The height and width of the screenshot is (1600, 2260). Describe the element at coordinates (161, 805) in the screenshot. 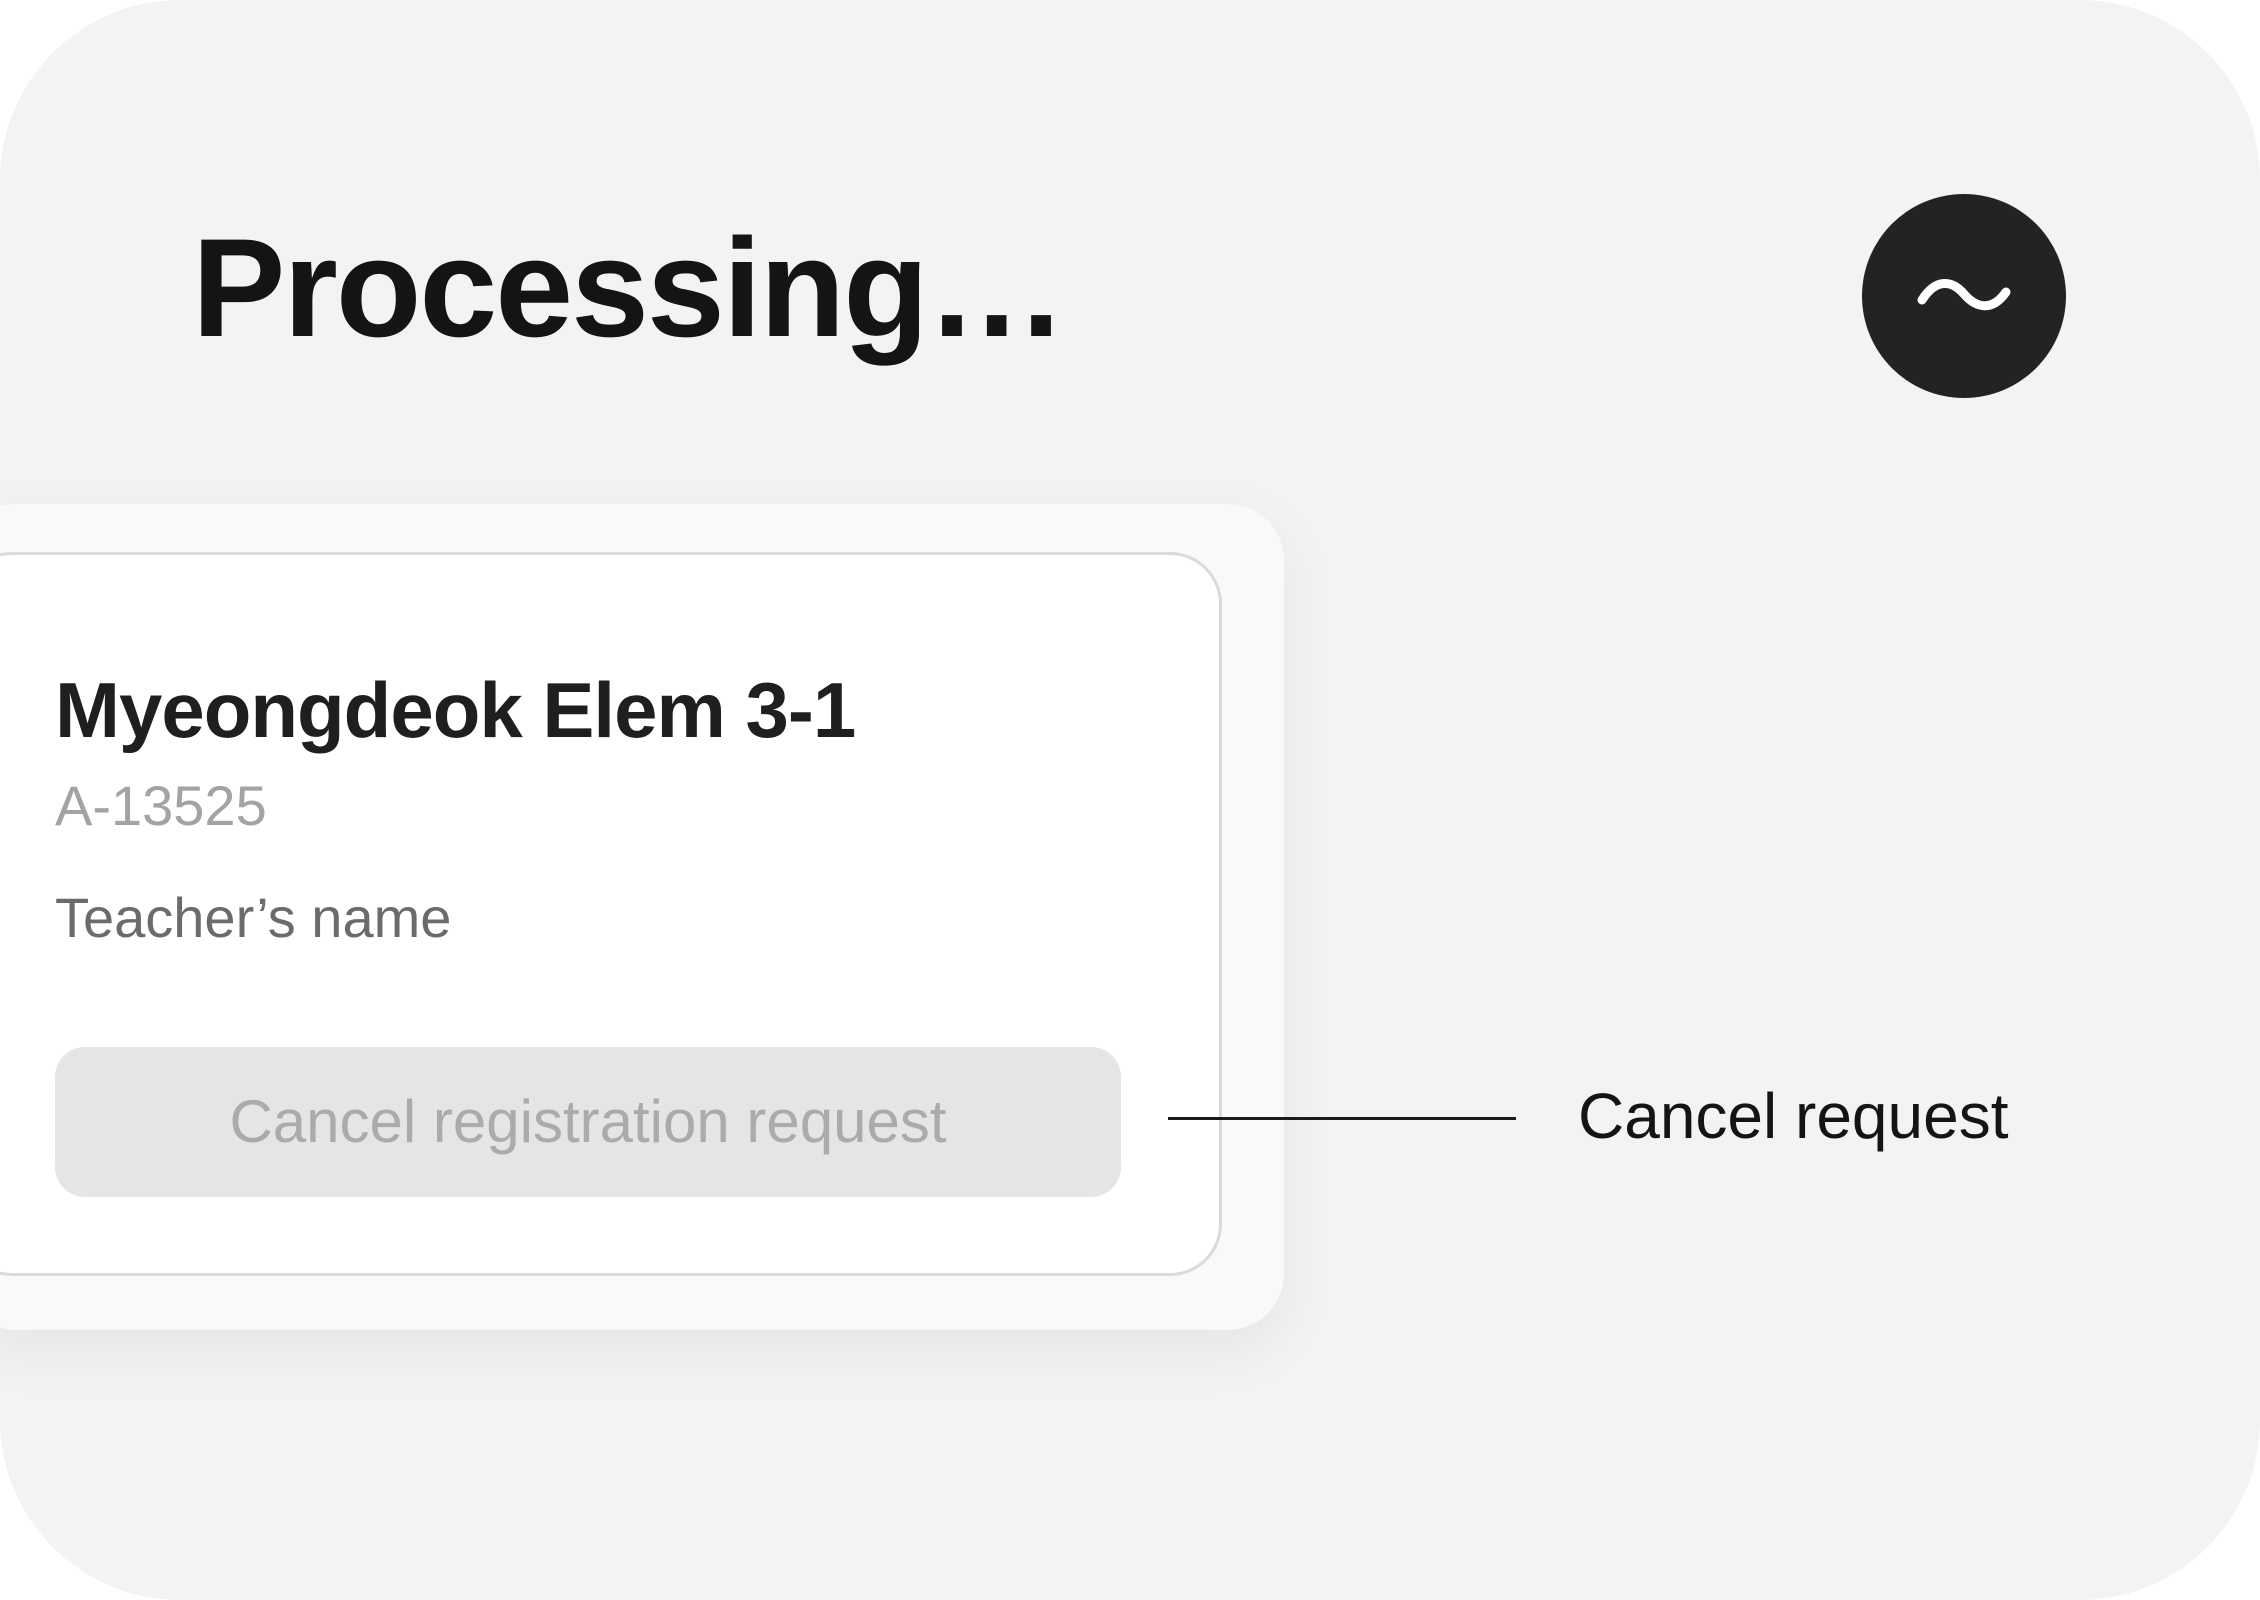

I see `class-code: A-13525` at that location.